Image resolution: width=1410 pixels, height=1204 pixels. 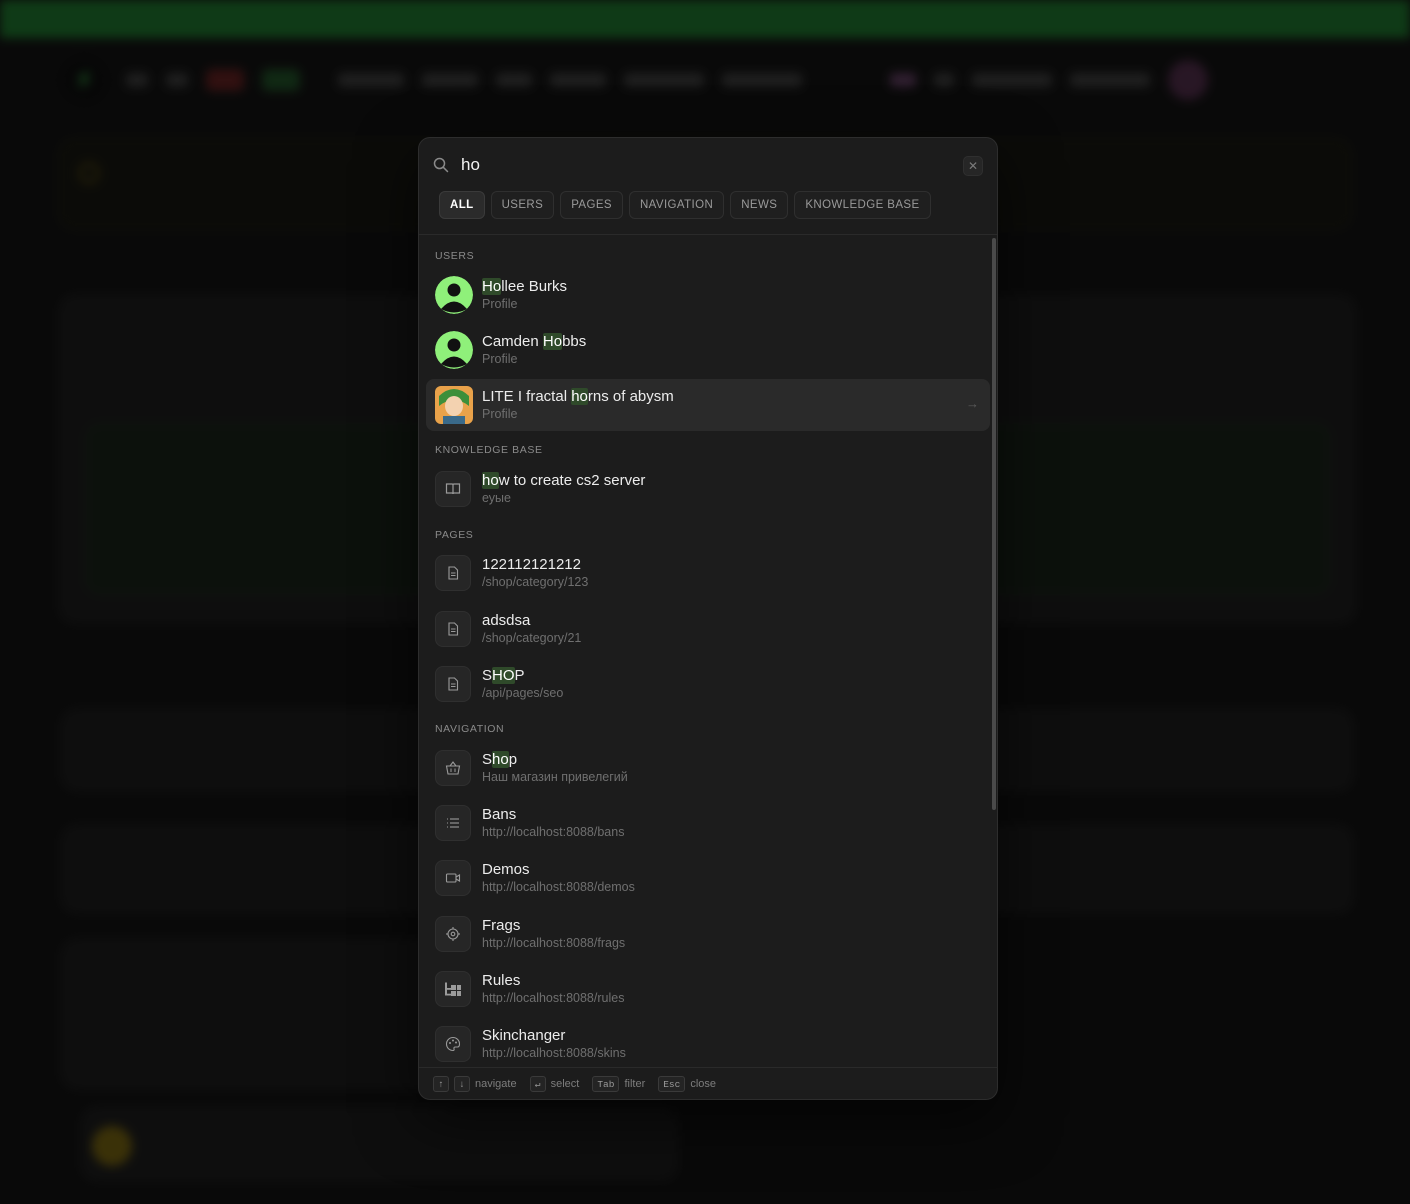 What do you see at coordinates (522, 205) in the screenshot?
I see `filter-users: USERS` at bounding box center [522, 205].